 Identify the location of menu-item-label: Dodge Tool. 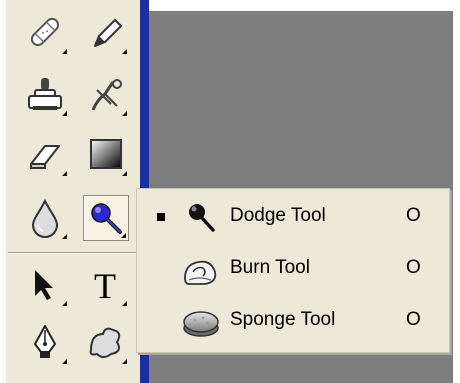
(278, 215).